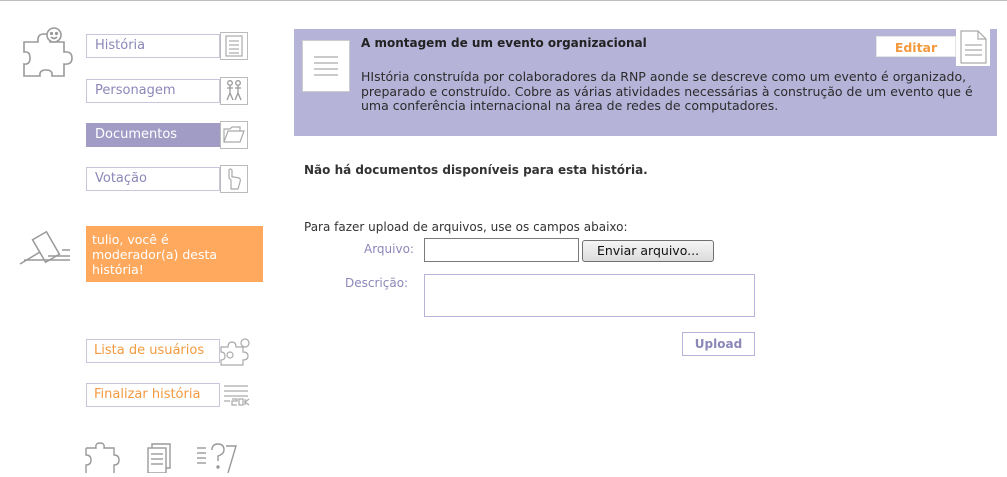 This screenshot has width=1007, height=477. I want to click on file-path-input, so click(501, 250).